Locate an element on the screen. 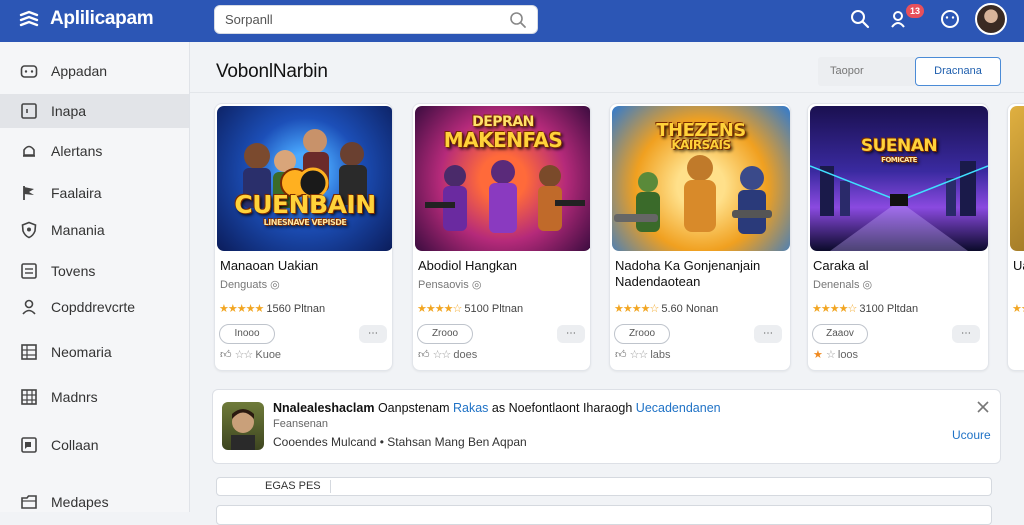  rating-count: 5.60 Nonan is located at coordinates (690, 309).